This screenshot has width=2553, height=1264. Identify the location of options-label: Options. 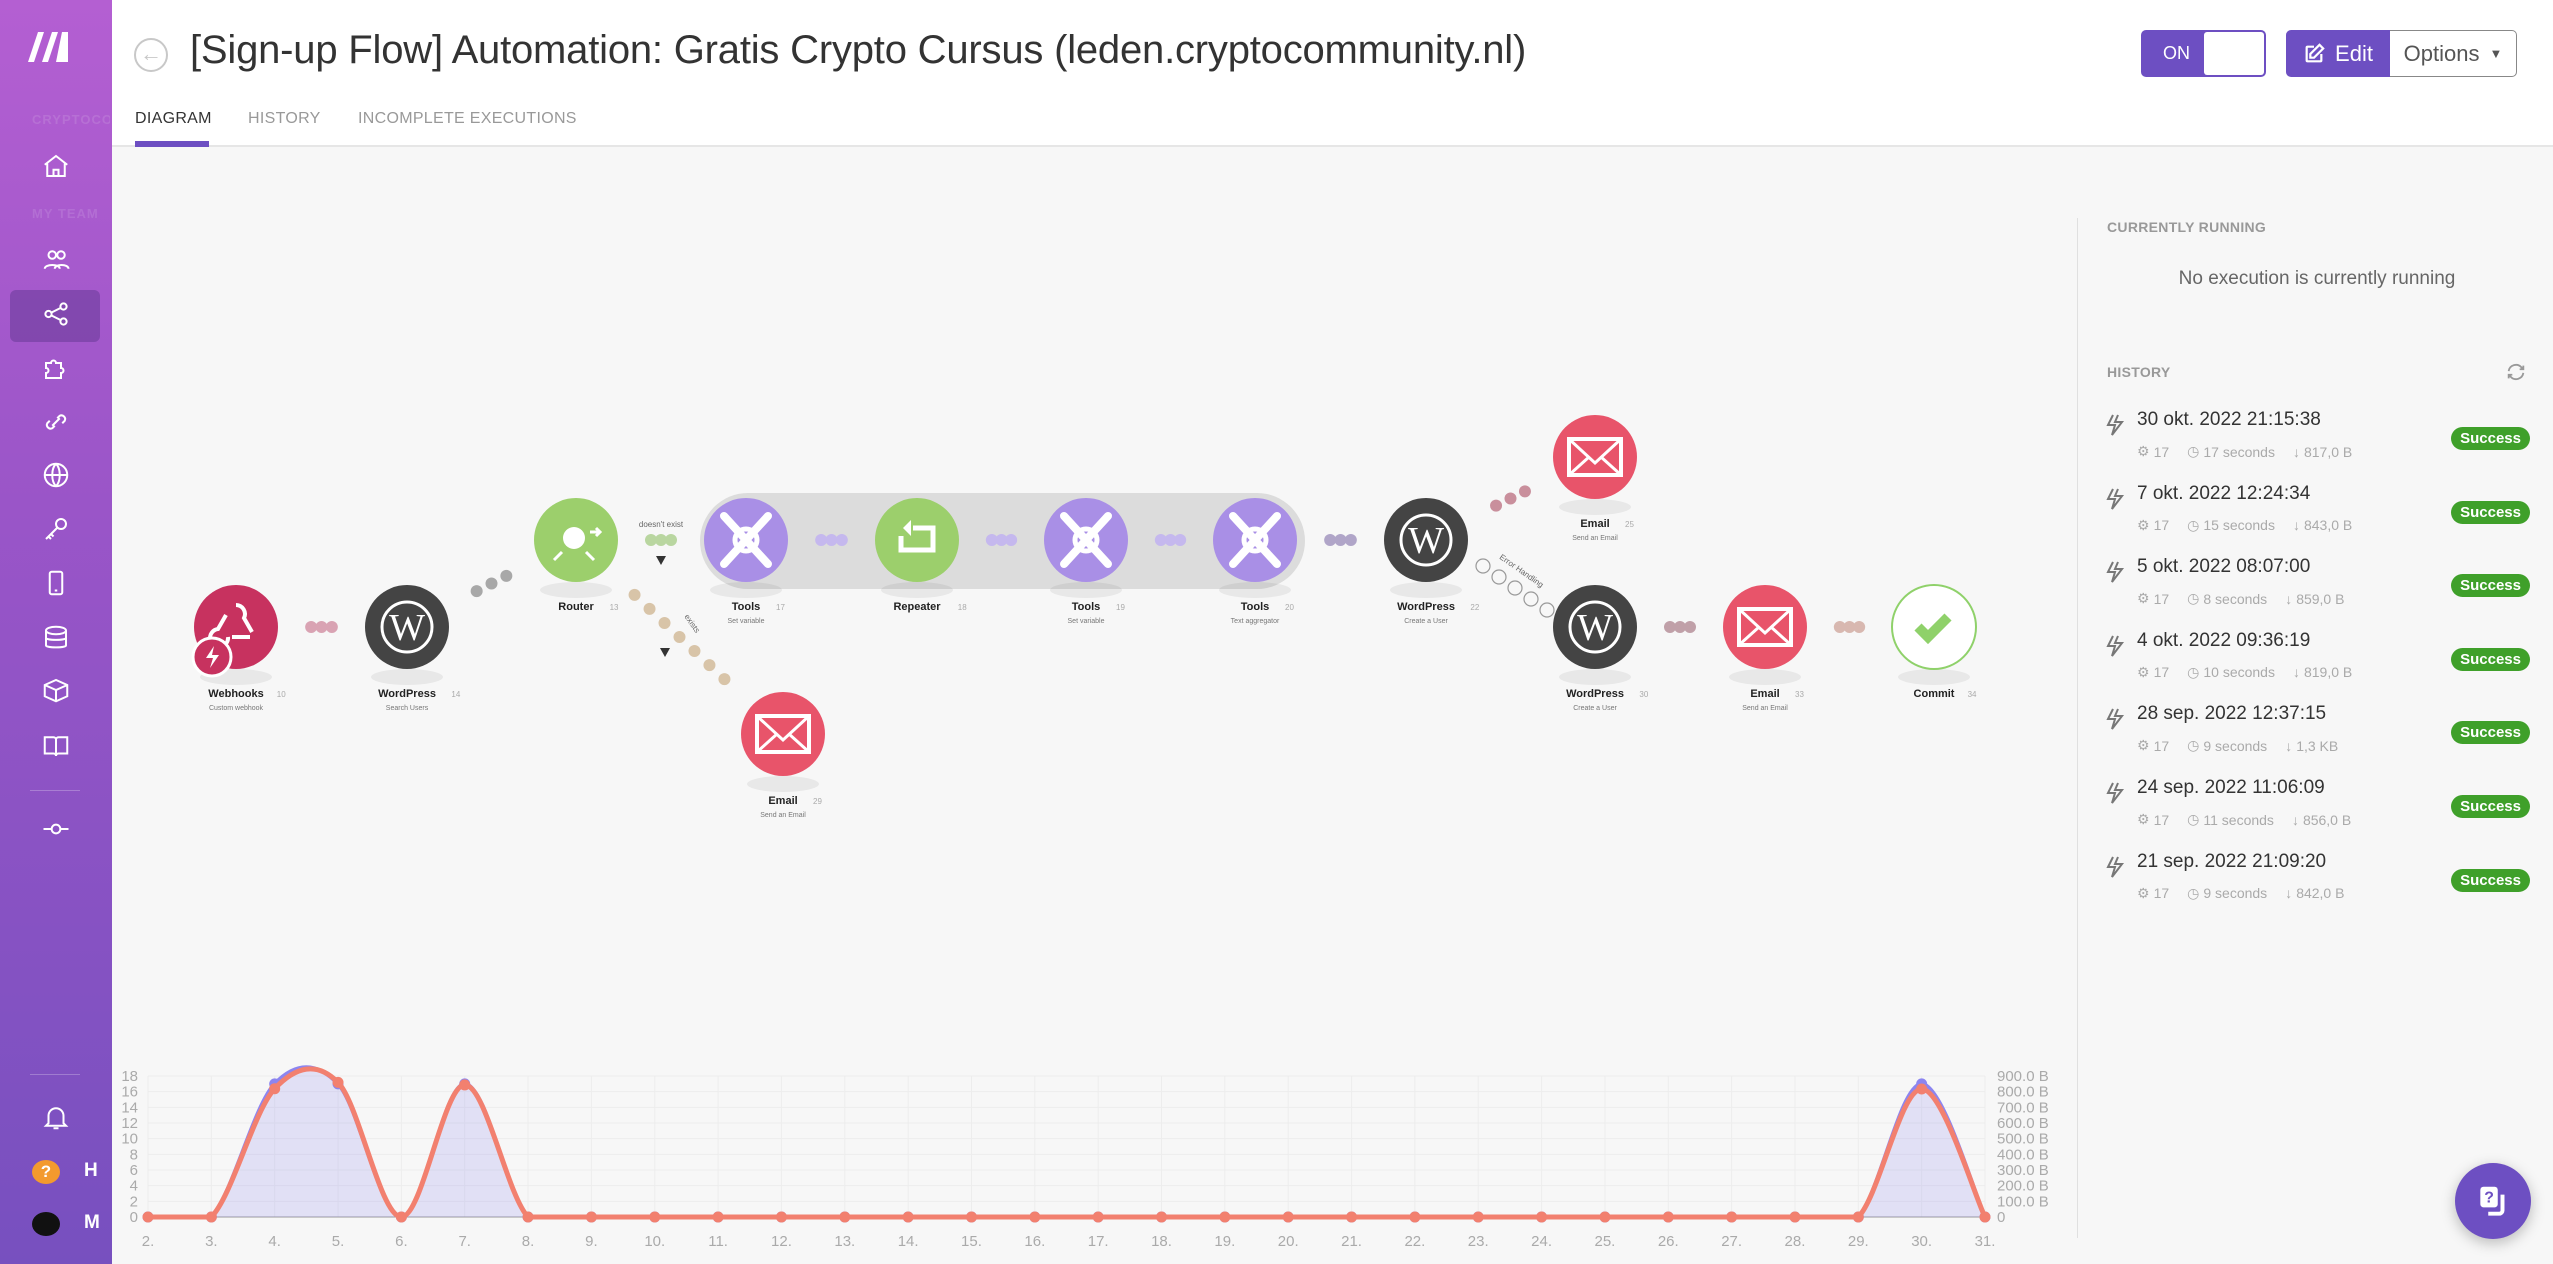
(2441, 53).